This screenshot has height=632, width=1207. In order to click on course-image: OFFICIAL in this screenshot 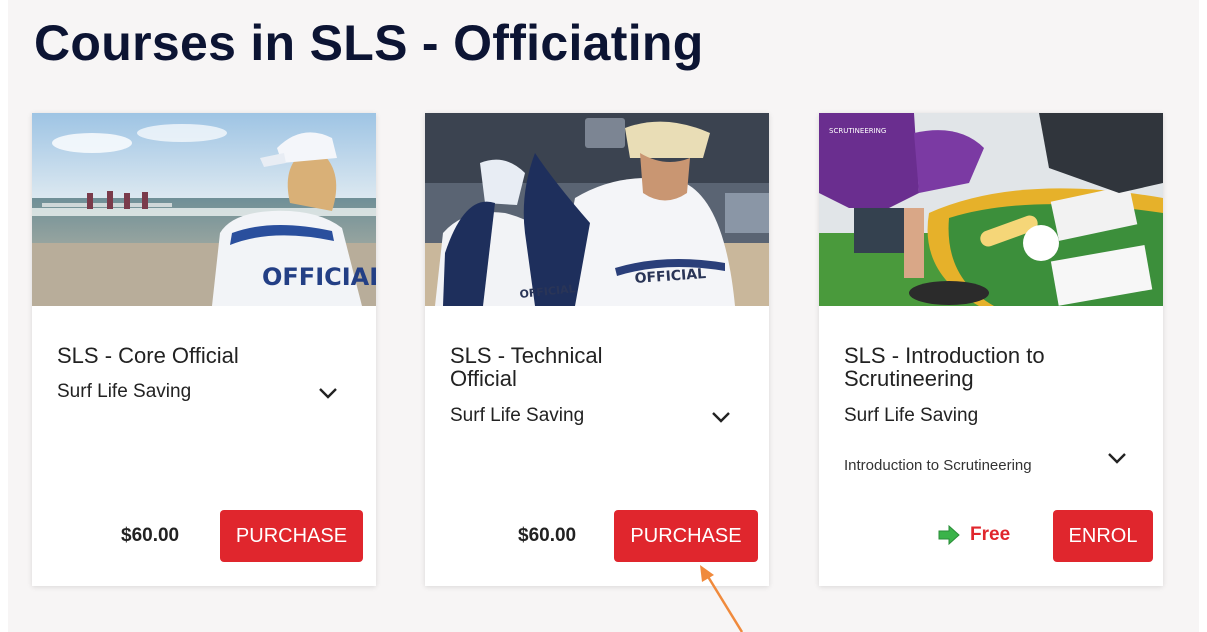, I will do `click(204, 209)`.